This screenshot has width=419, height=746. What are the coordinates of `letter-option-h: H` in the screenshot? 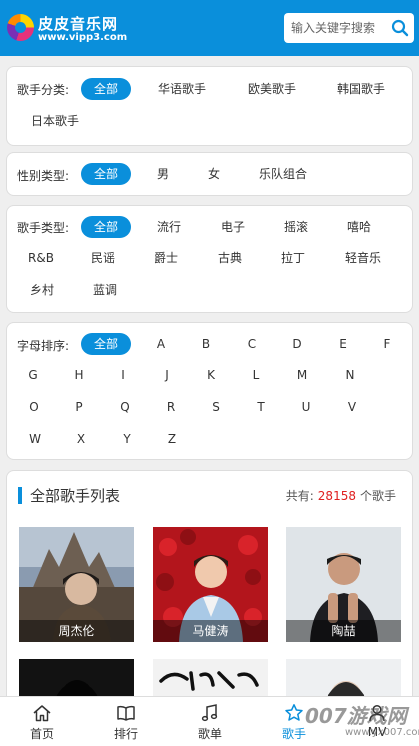 It's located at (78, 375).